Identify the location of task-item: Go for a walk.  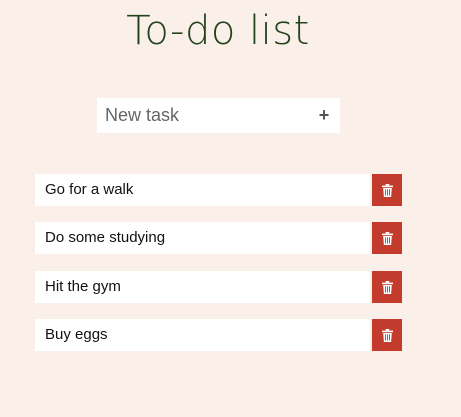
(218, 190).